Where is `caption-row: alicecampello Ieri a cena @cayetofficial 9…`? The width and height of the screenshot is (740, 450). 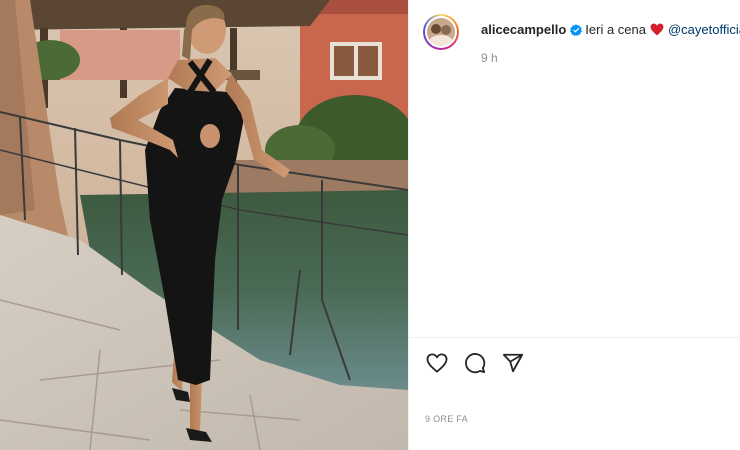
caption-row: alicecampello Ieri a cena @cayetofficial 9… is located at coordinates (581, 39).